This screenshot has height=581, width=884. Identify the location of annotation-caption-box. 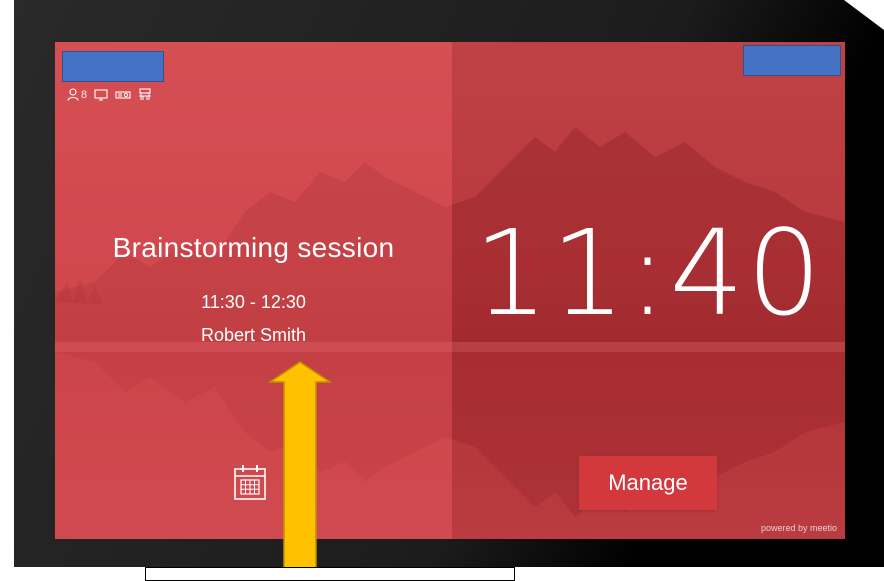
(330, 574).